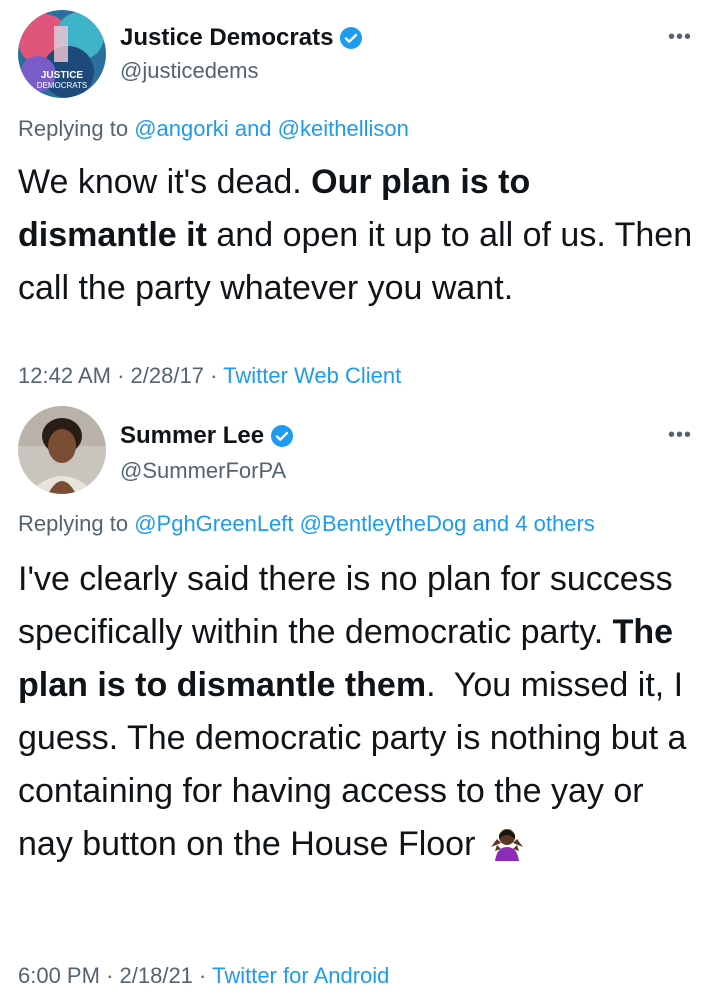 This screenshot has width=710, height=1005. Describe the element at coordinates (203, 471) in the screenshot. I see `author-handle: @SummerForPA` at that location.